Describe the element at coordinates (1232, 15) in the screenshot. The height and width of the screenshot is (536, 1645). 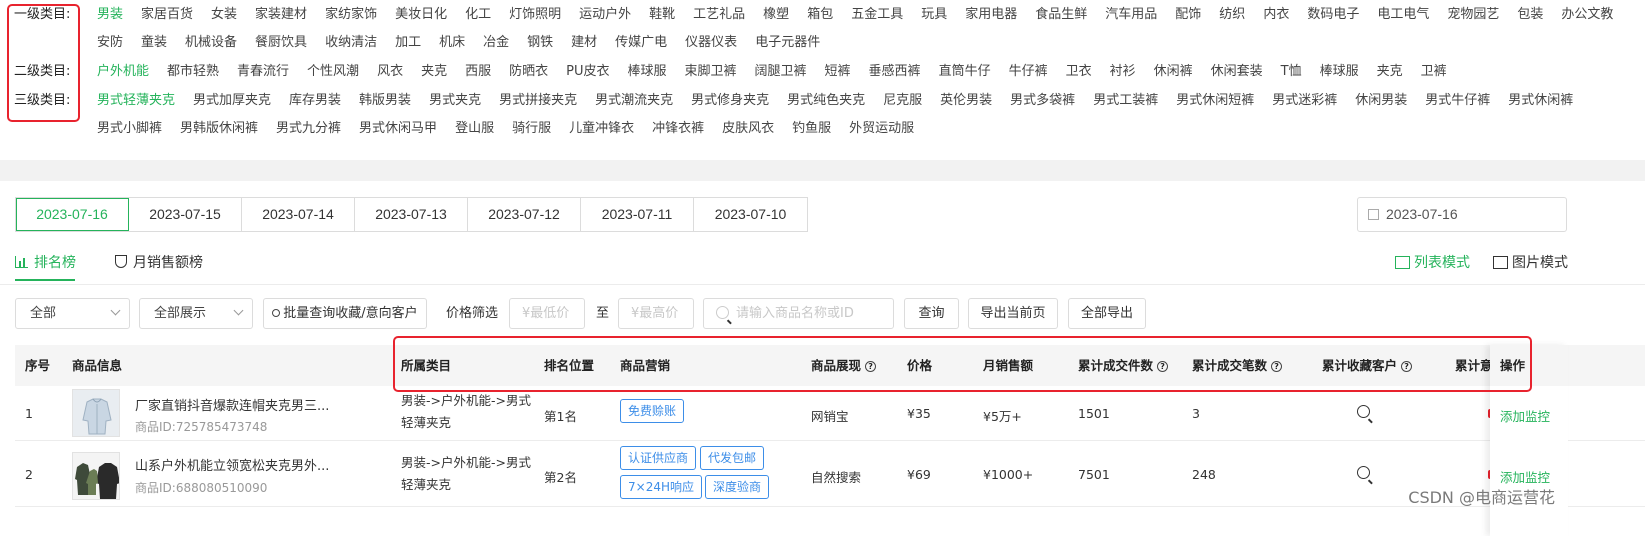
I see `level1-category-item: 纺织` at that location.